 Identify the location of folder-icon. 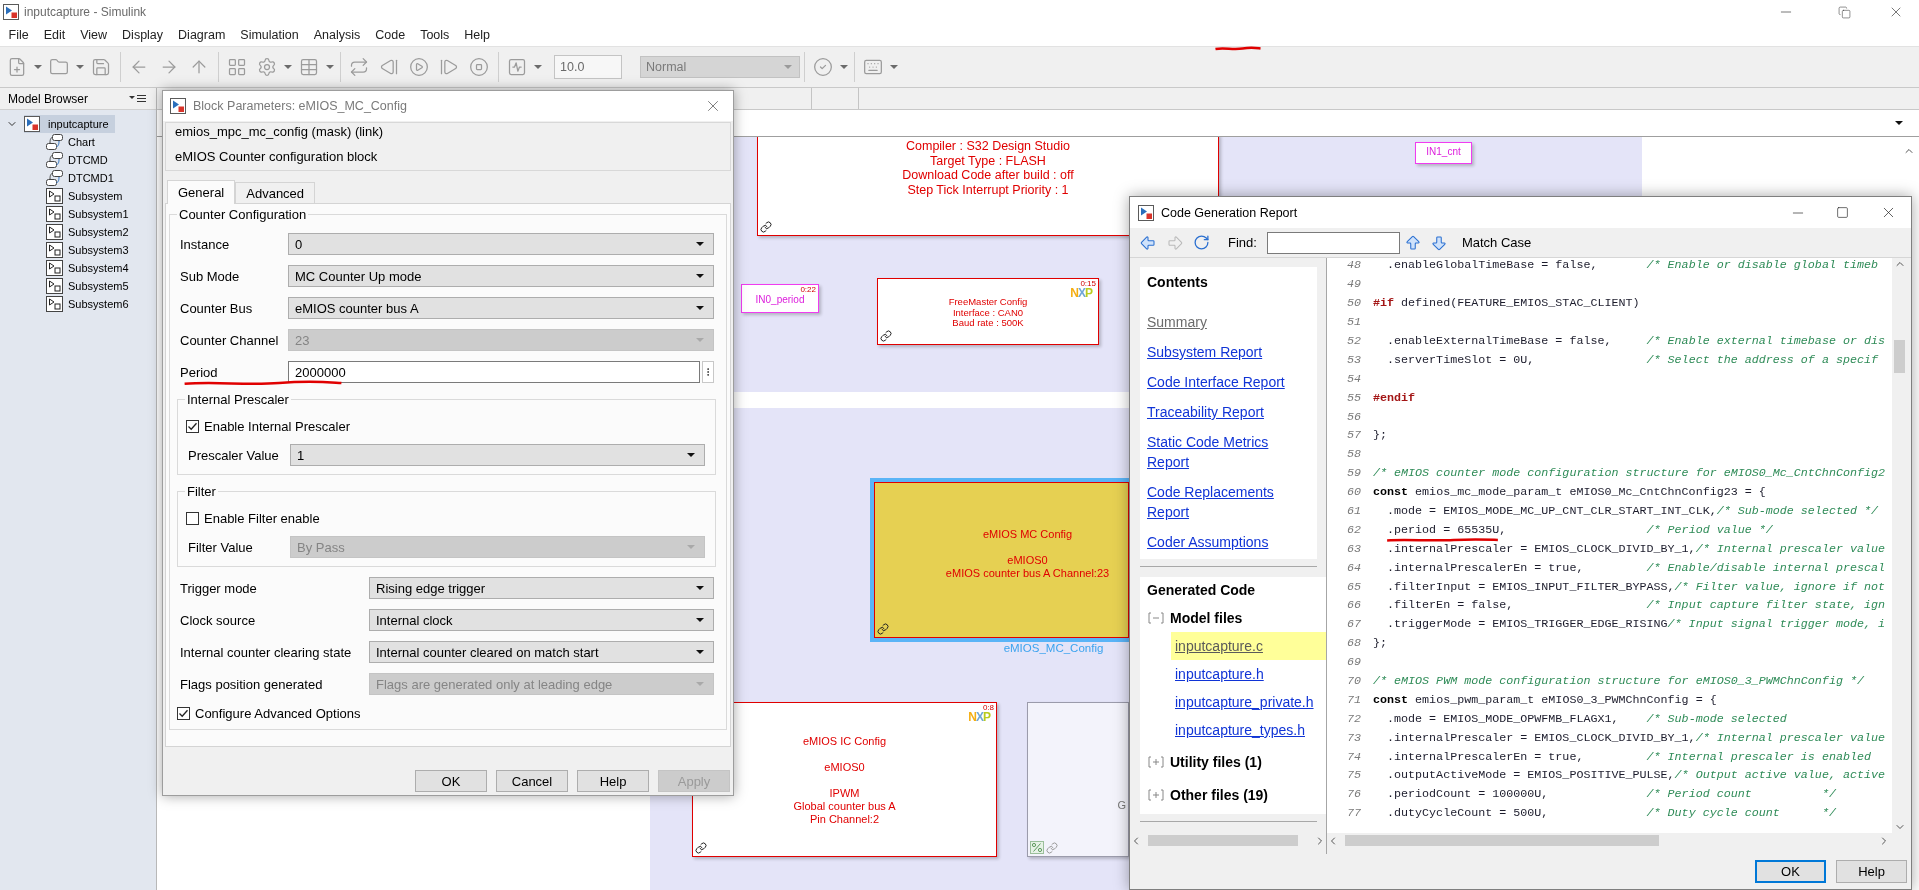
(59, 67).